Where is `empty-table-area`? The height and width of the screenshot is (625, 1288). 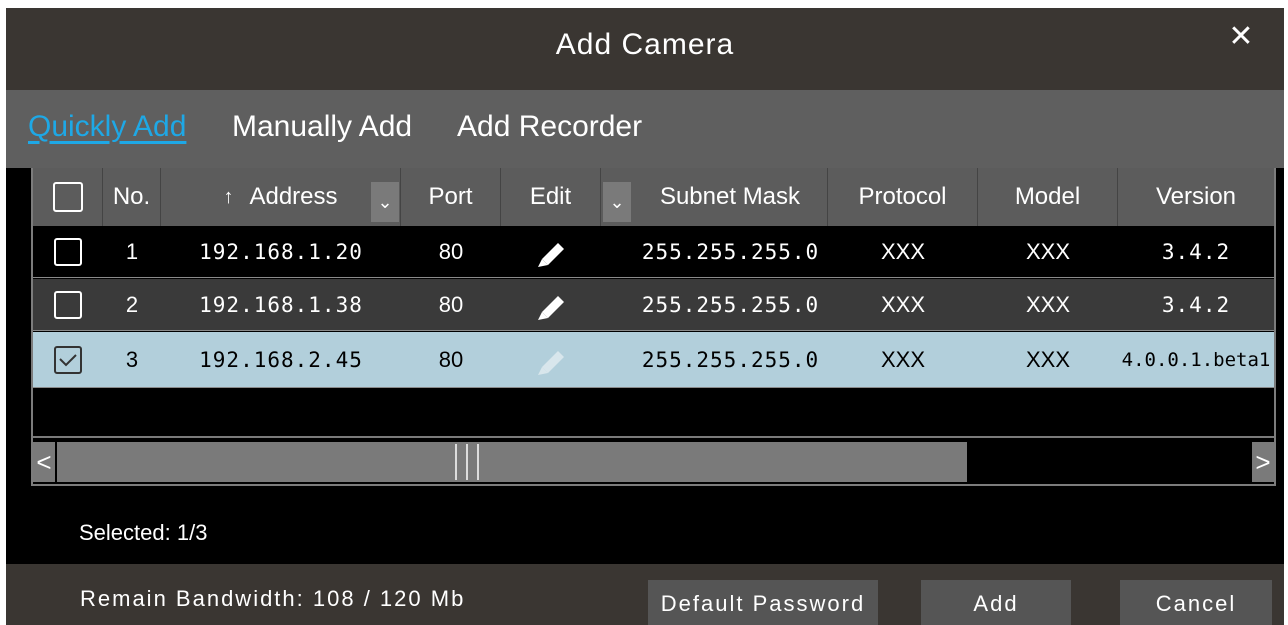 empty-table-area is located at coordinates (653, 415).